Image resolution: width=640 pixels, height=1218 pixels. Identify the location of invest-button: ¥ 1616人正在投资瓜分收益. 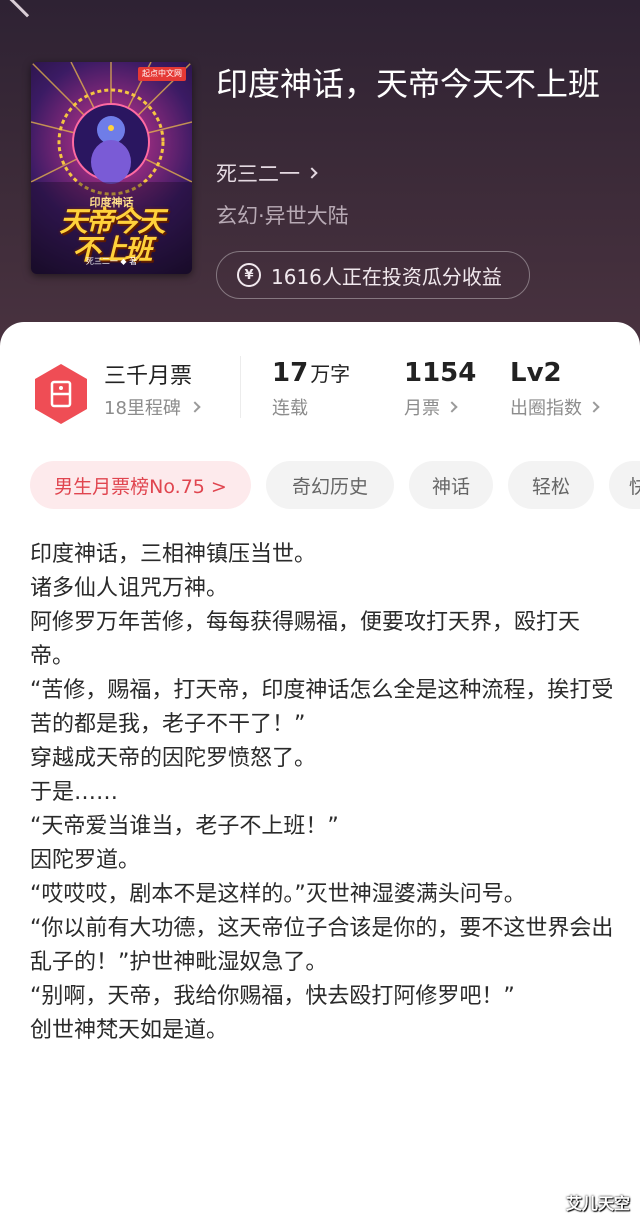
(373, 275).